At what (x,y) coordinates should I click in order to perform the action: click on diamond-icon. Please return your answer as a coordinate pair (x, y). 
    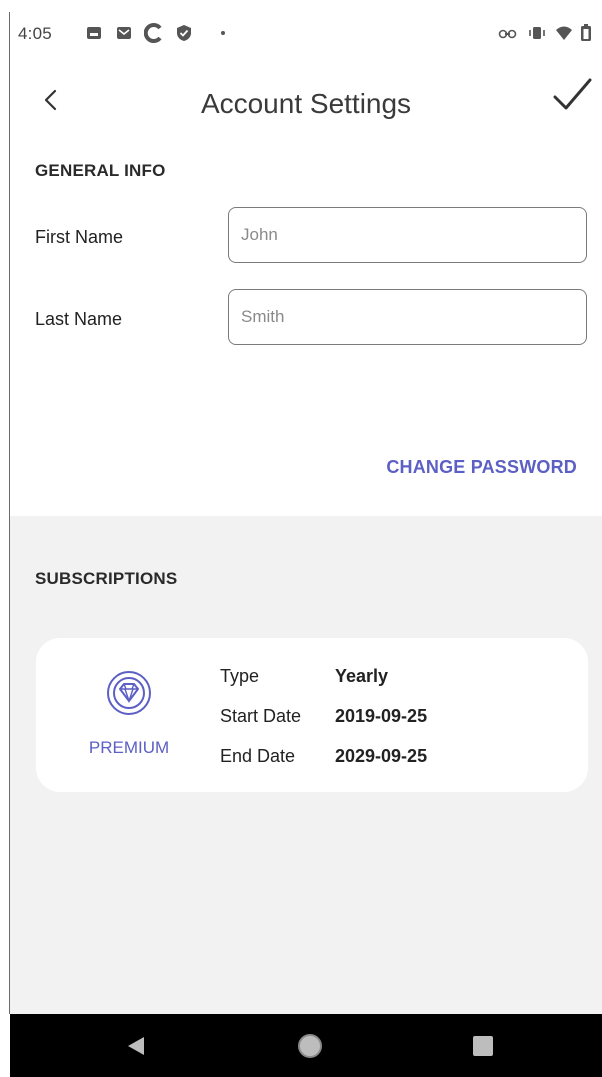
    Looking at the image, I should click on (129, 693).